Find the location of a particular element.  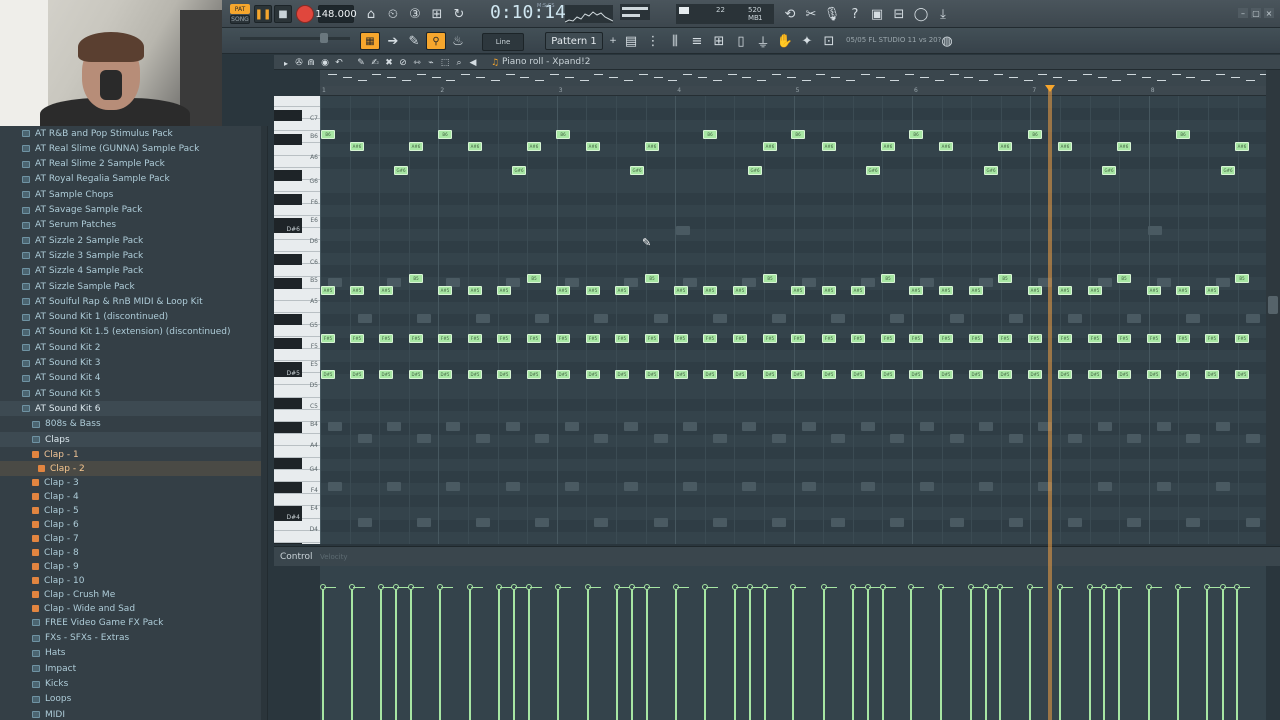

browser-folder-item: AT Sizzle Sample Pack is located at coordinates (131, 286).